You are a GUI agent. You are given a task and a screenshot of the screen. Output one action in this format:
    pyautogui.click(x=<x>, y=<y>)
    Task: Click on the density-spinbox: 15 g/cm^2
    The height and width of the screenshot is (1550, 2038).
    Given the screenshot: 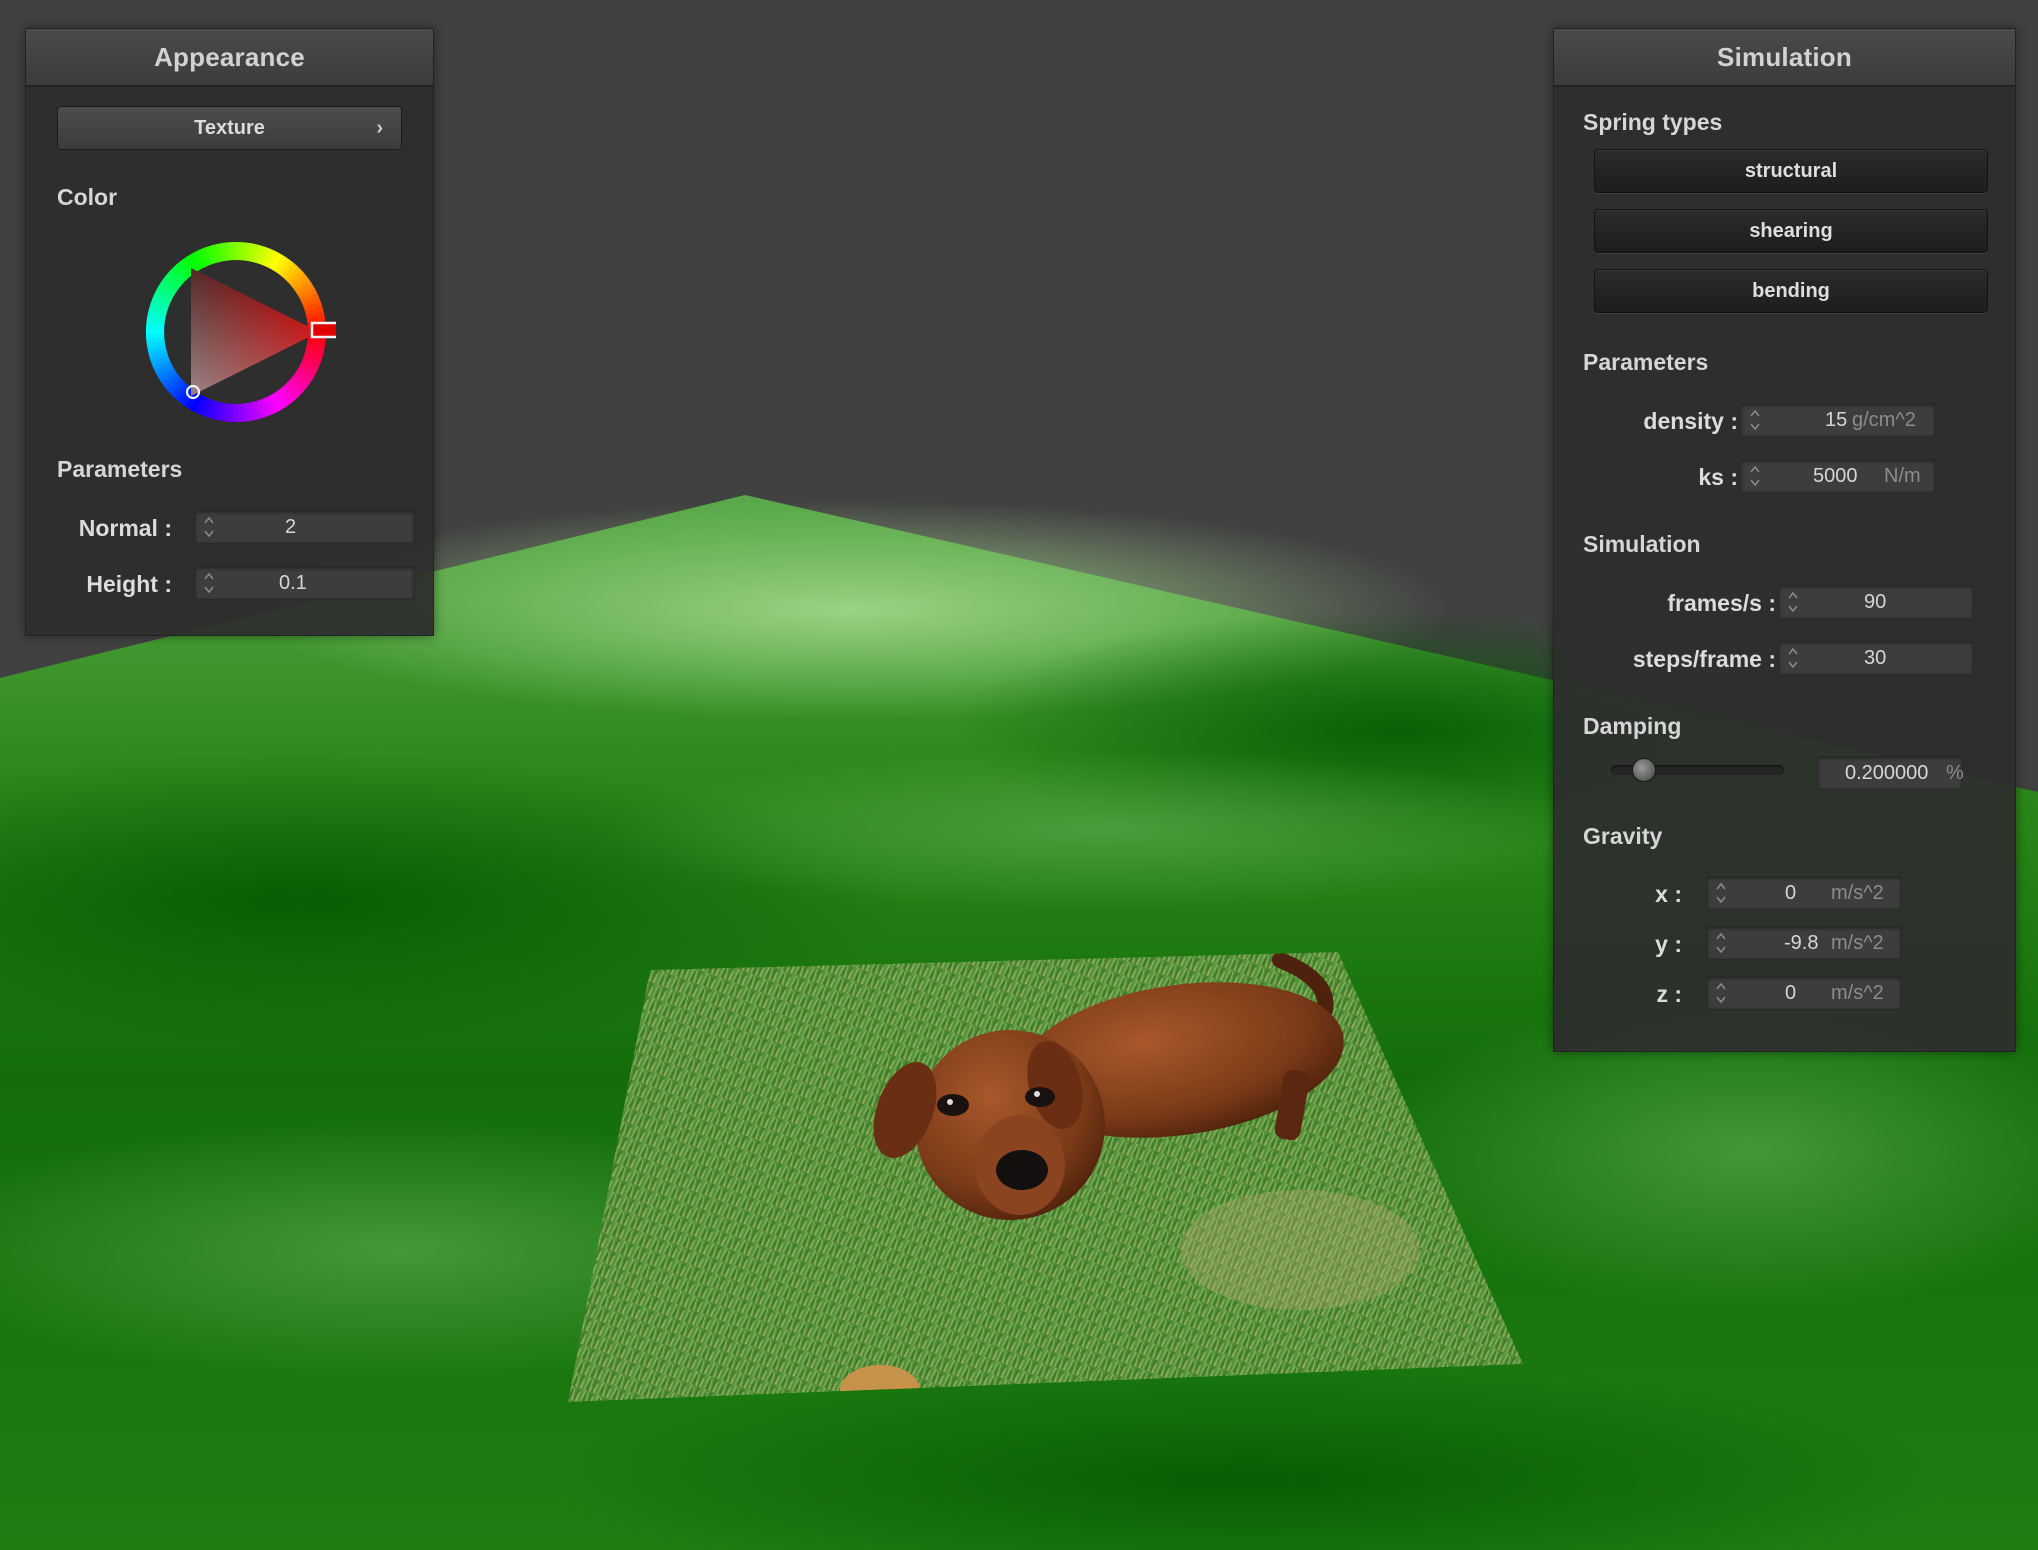 What is the action you would take?
    pyautogui.click(x=1838, y=420)
    